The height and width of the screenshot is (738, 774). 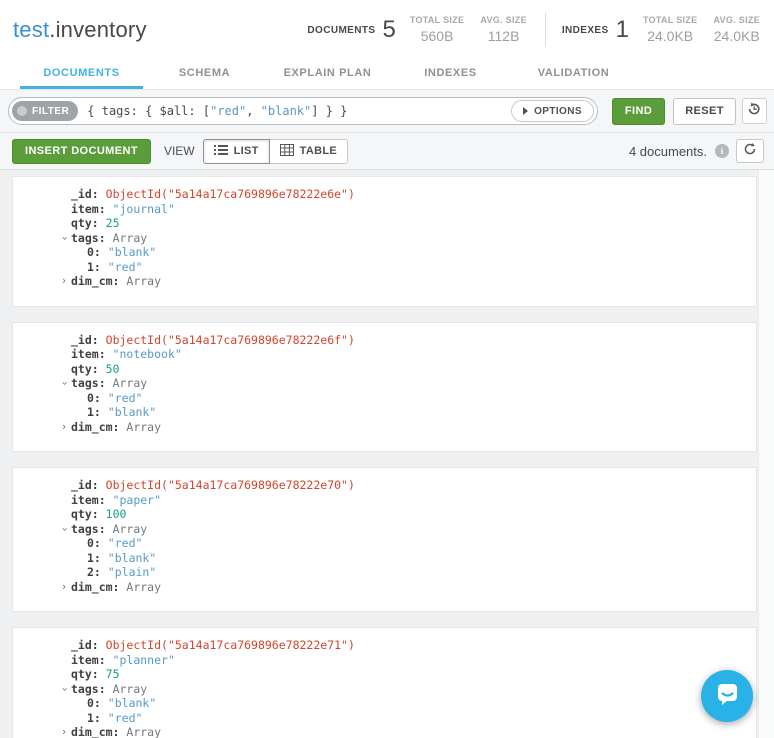 I want to click on document-count: 4 documents., so click(x=667, y=151).